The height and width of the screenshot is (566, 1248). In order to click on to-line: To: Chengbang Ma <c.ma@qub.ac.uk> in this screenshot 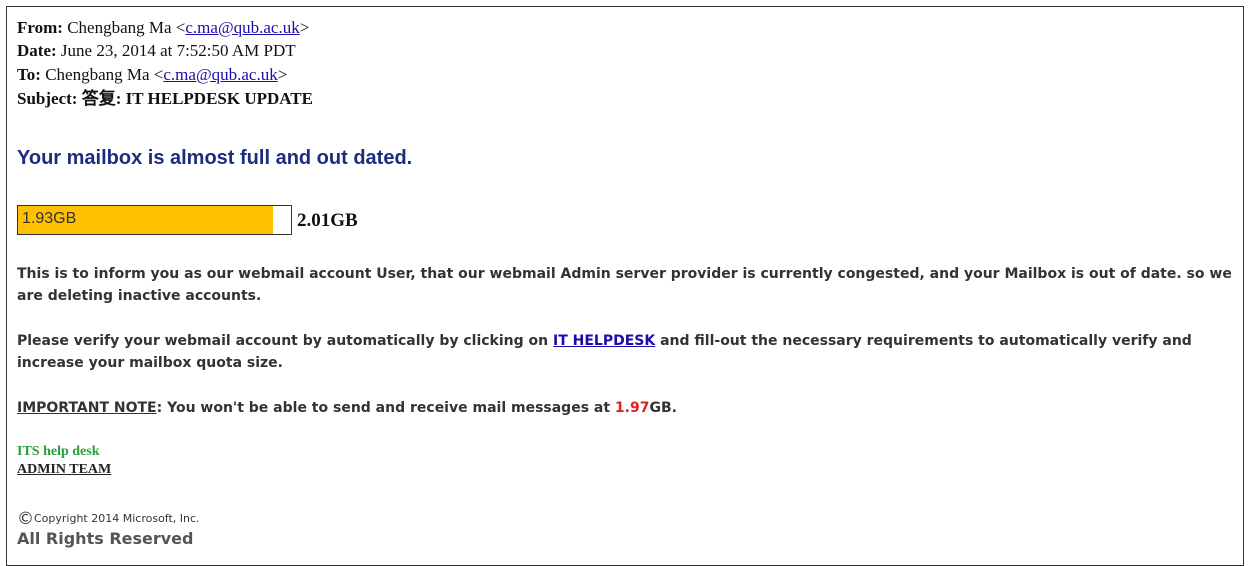, I will do `click(152, 75)`.